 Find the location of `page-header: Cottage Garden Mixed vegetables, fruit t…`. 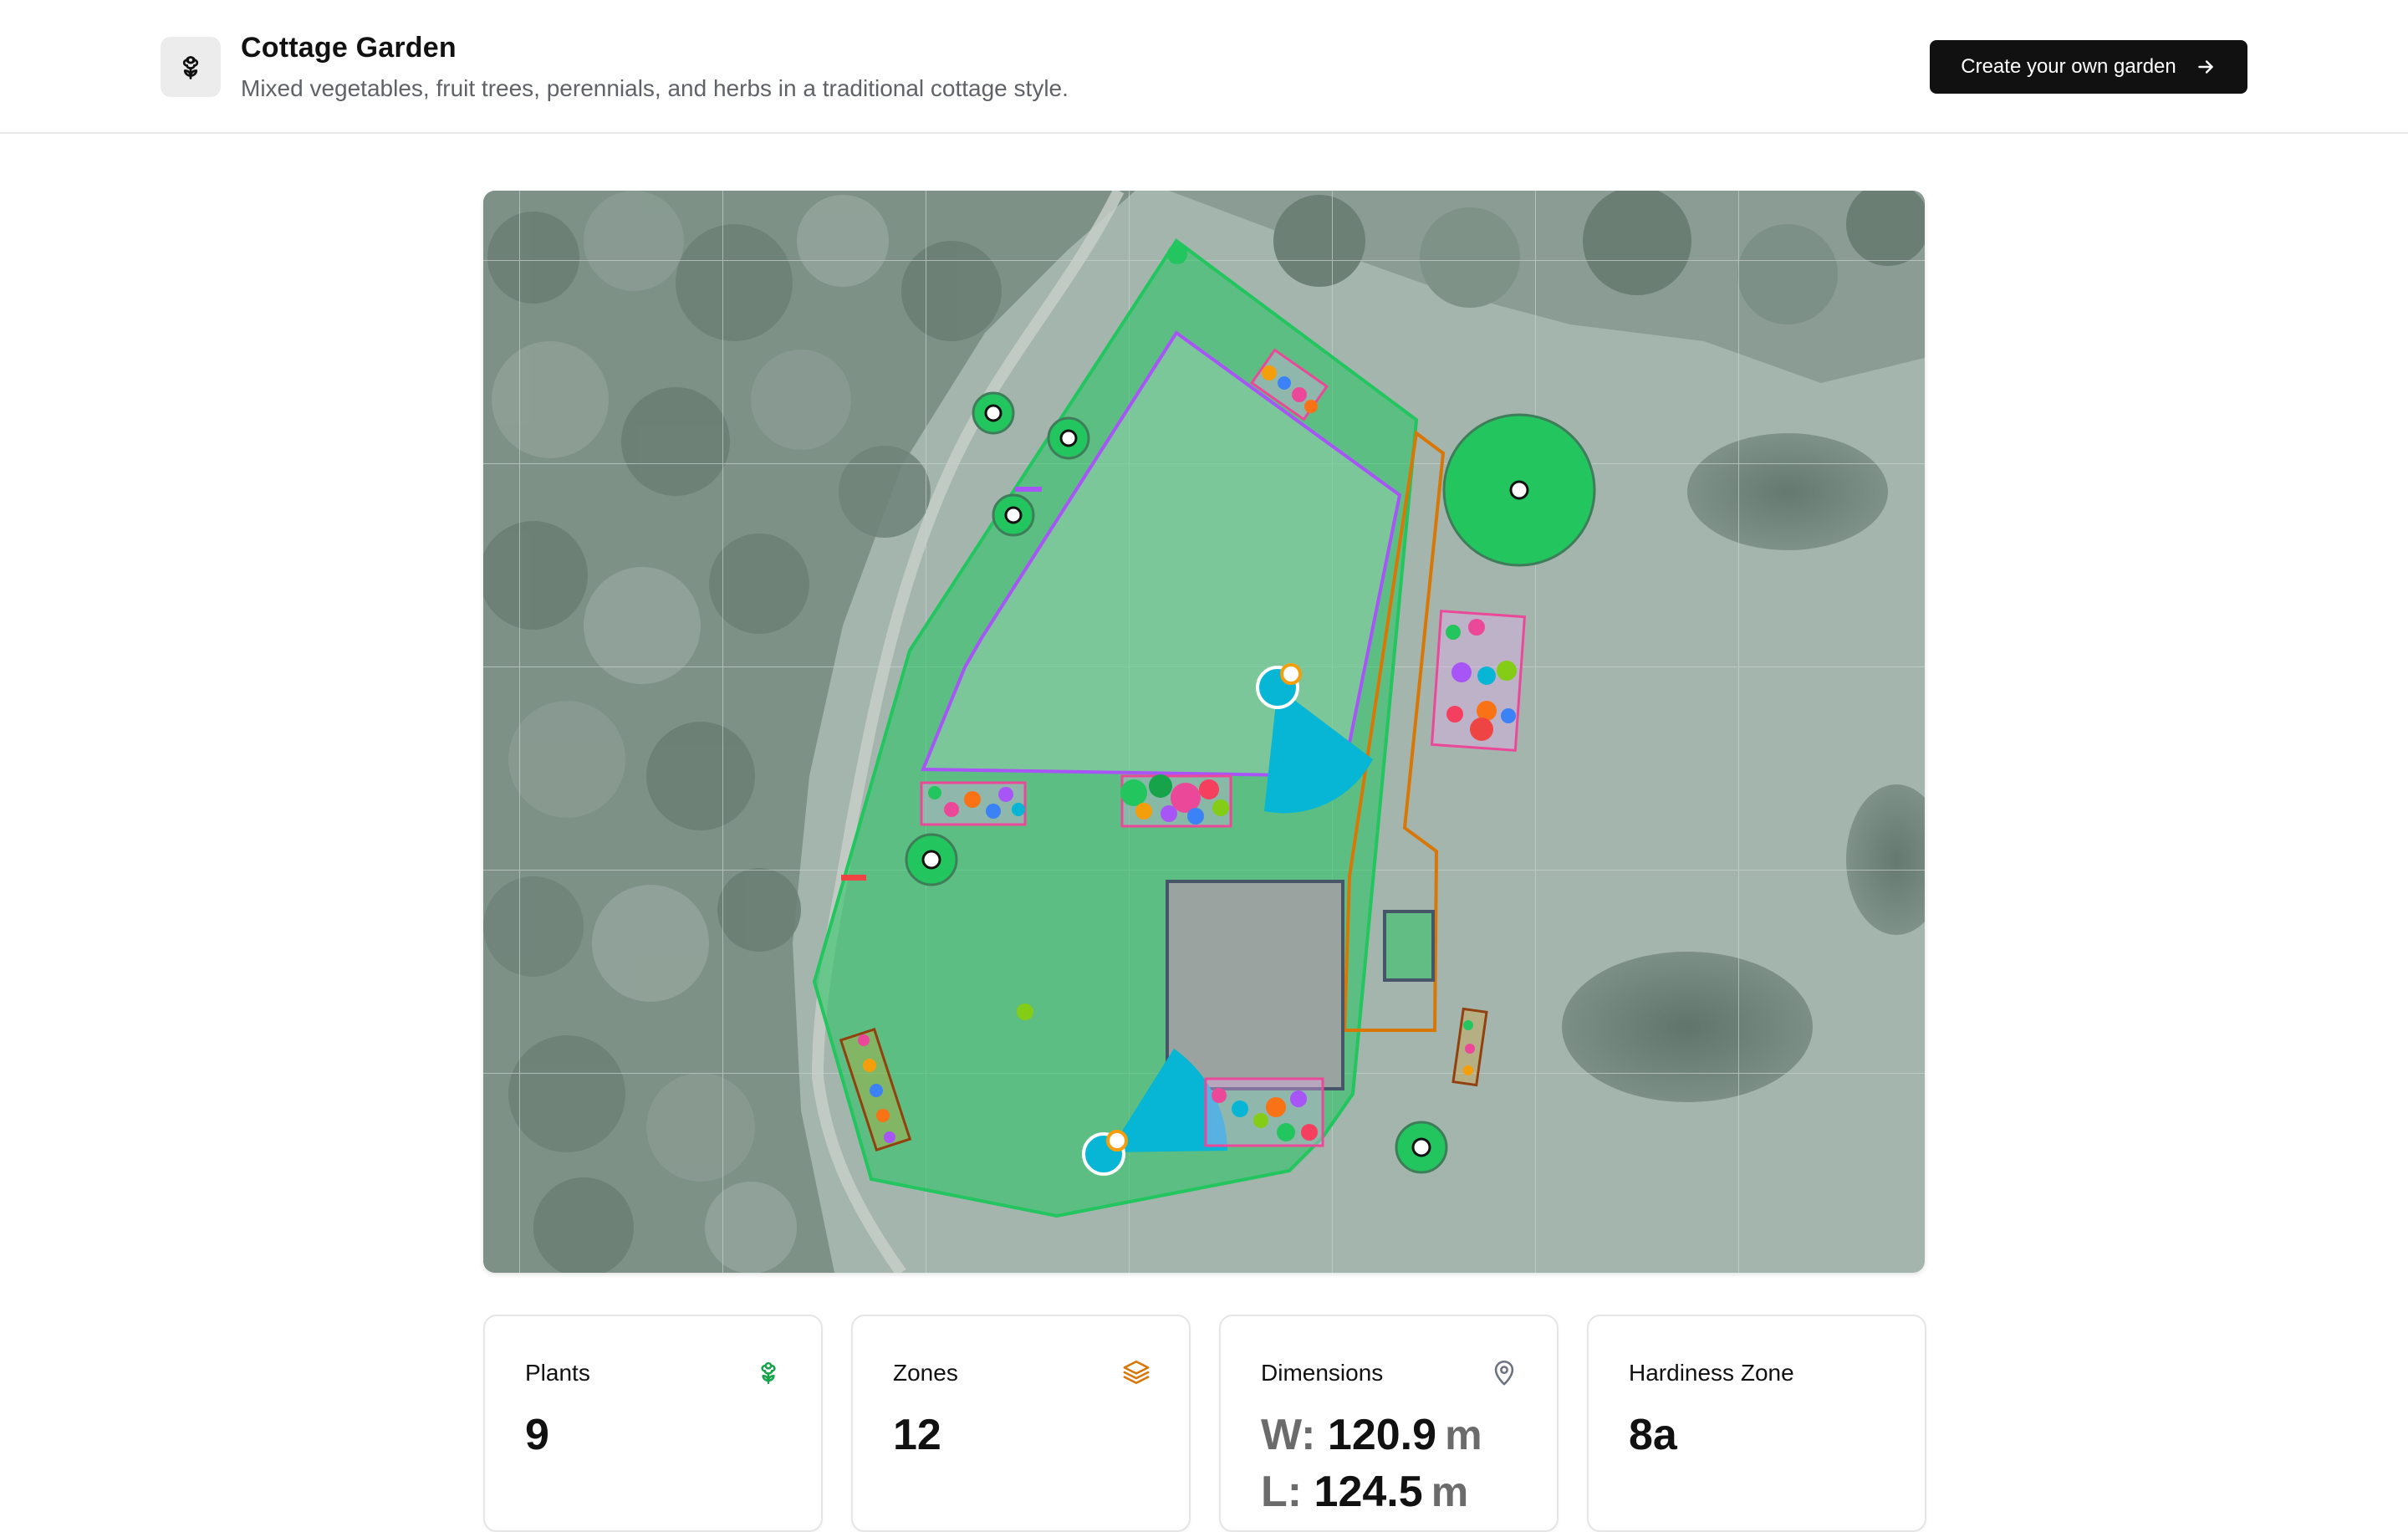

page-header: Cottage Garden Mixed vegetables, fruit t… is located at coordinates (1204, 67).